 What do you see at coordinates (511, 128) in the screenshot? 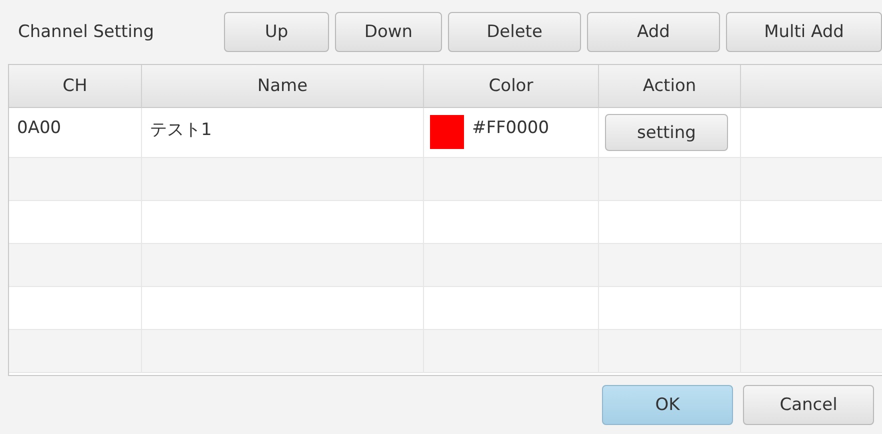
I see `table-cell: #FF0000` at bounding box center [511, 128].